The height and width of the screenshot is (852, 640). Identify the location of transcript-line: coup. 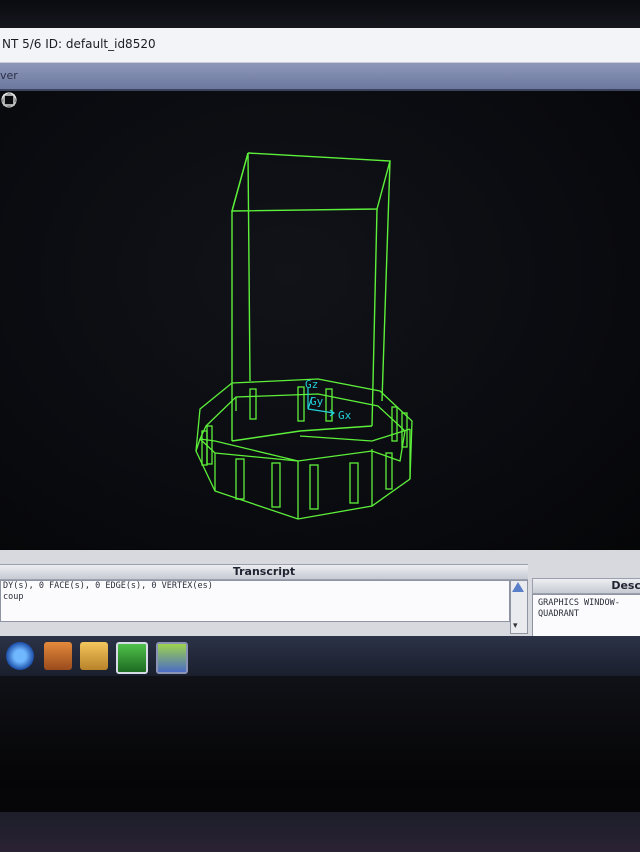
(13, 597).